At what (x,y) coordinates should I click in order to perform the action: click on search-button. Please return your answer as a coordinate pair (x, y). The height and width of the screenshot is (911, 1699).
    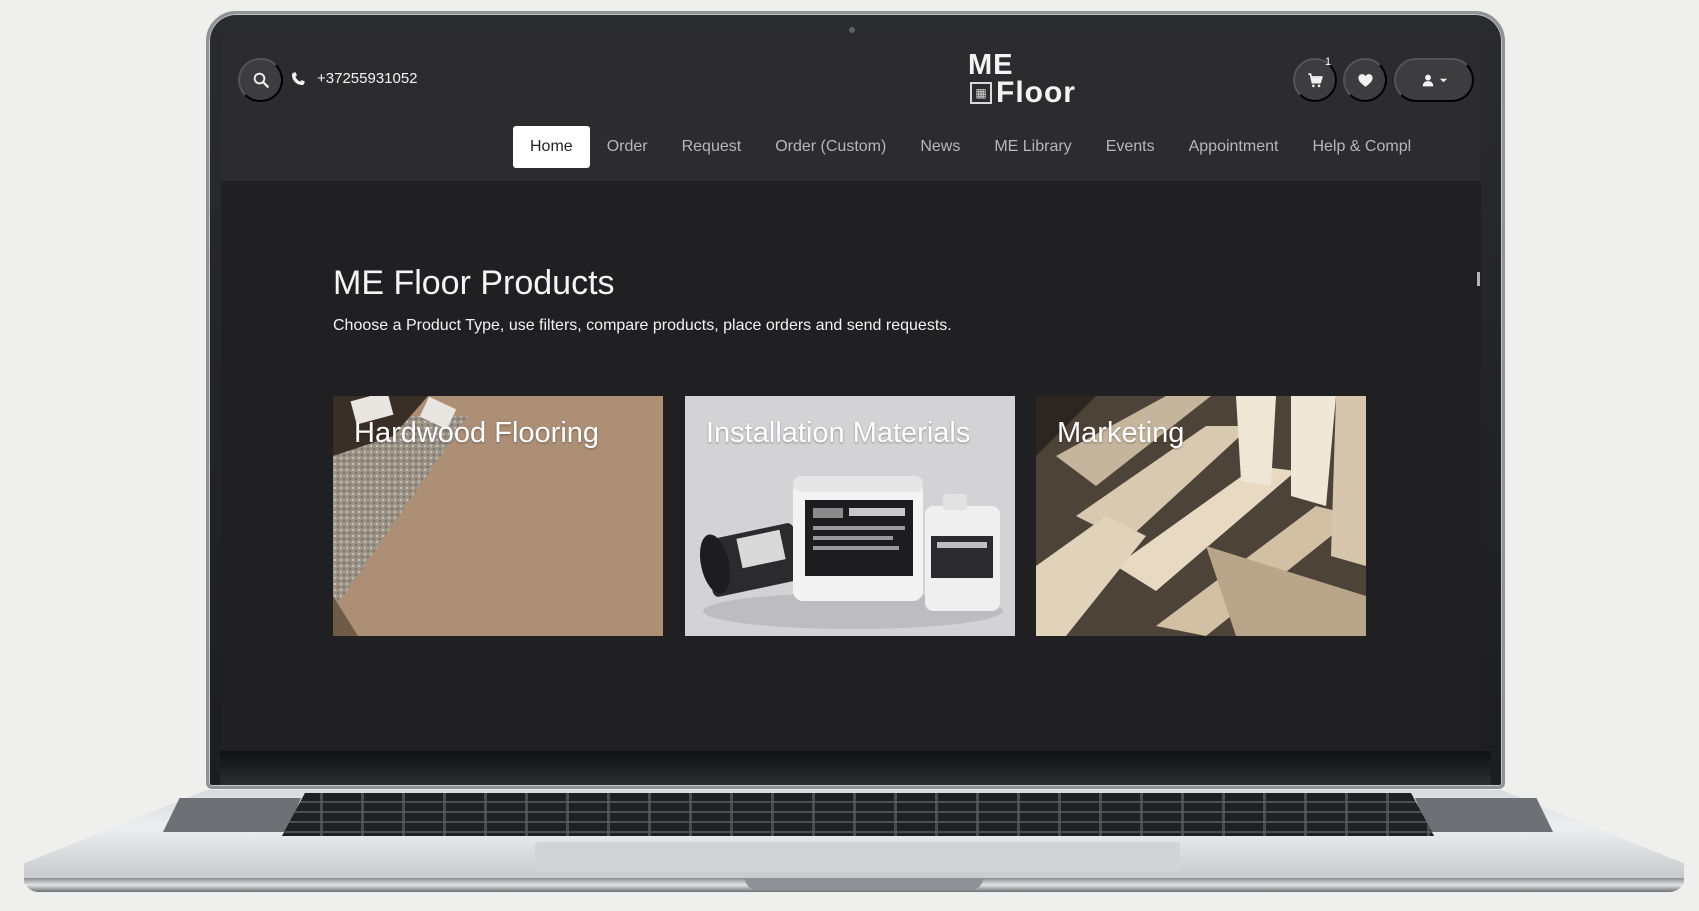
    Looking at the image, I should click on (260, 80).